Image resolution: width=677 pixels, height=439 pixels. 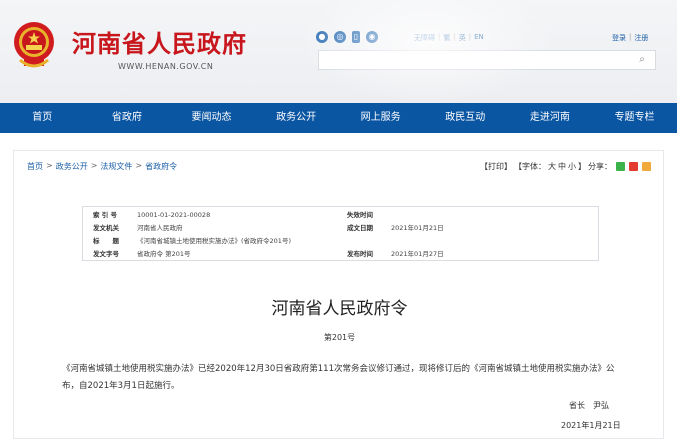 What do you see at coordinates (341, 215) in the screenshot?
I see `meta-row: 索 引 号 10001-01-2021-00028 失效时间` at bounding box center [341, 215].